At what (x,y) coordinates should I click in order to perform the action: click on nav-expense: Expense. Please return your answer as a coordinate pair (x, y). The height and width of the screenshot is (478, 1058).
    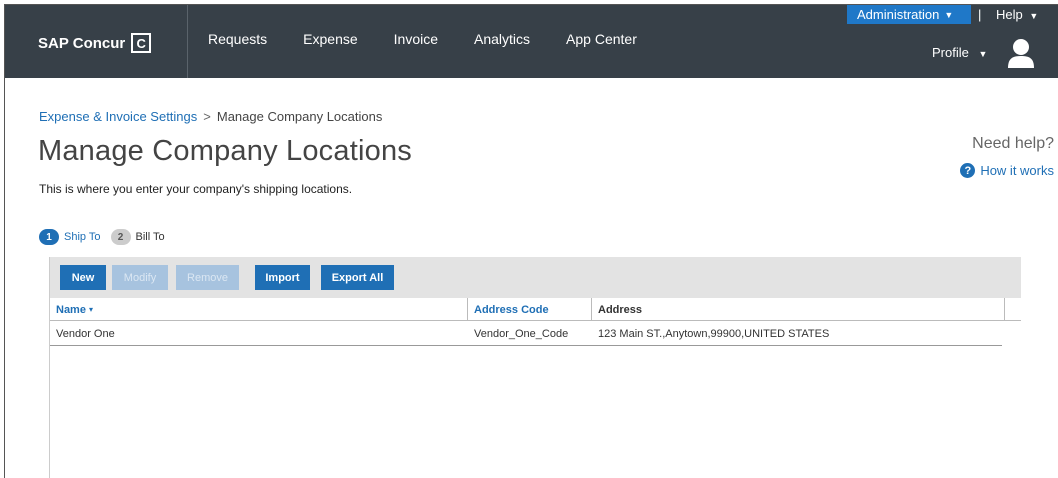
    Looking at the image, I should click on (330, 39).